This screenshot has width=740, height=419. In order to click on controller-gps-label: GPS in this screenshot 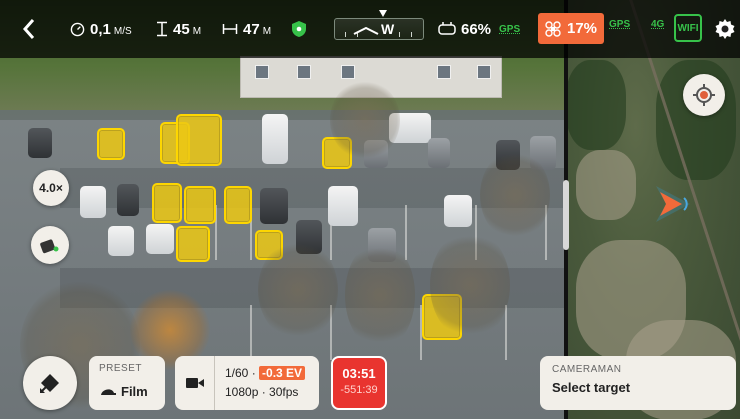, I will do `click(510, 29)`.